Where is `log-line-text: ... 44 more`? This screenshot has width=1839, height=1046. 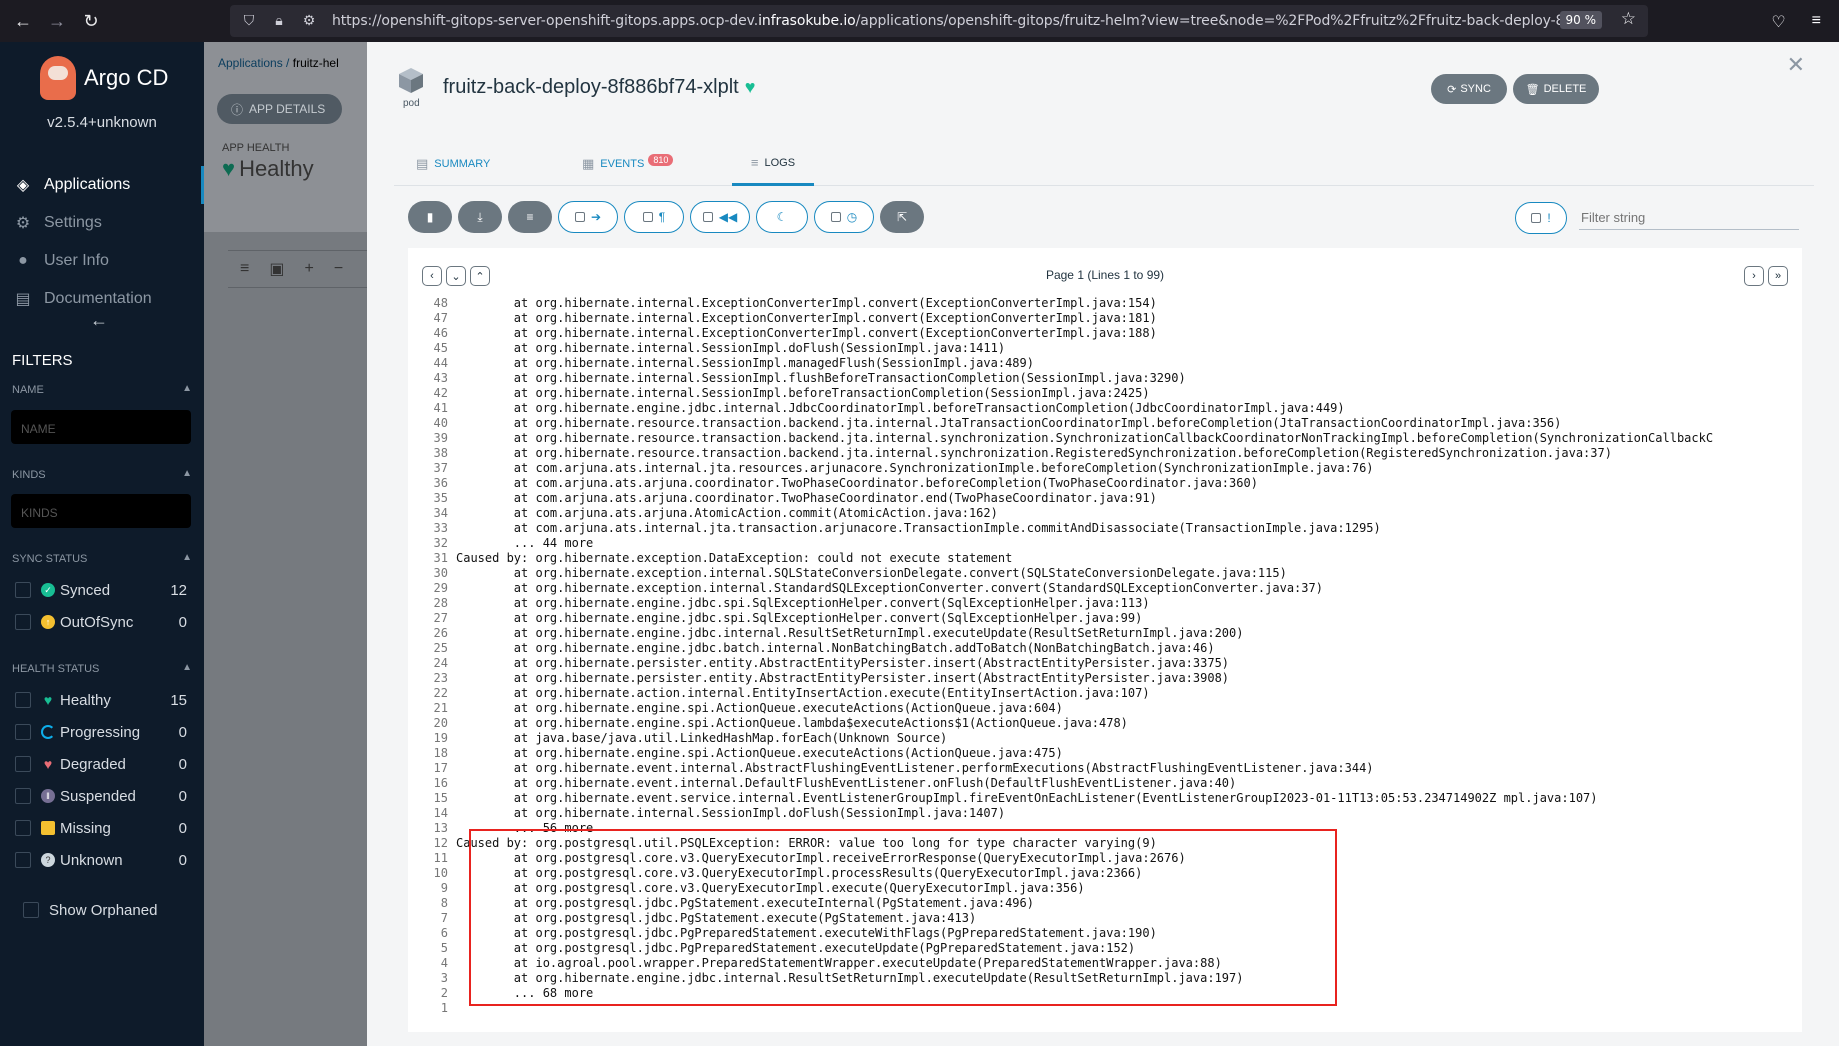 log-line-text: ... 44 more is located at coordinates (525, 543).